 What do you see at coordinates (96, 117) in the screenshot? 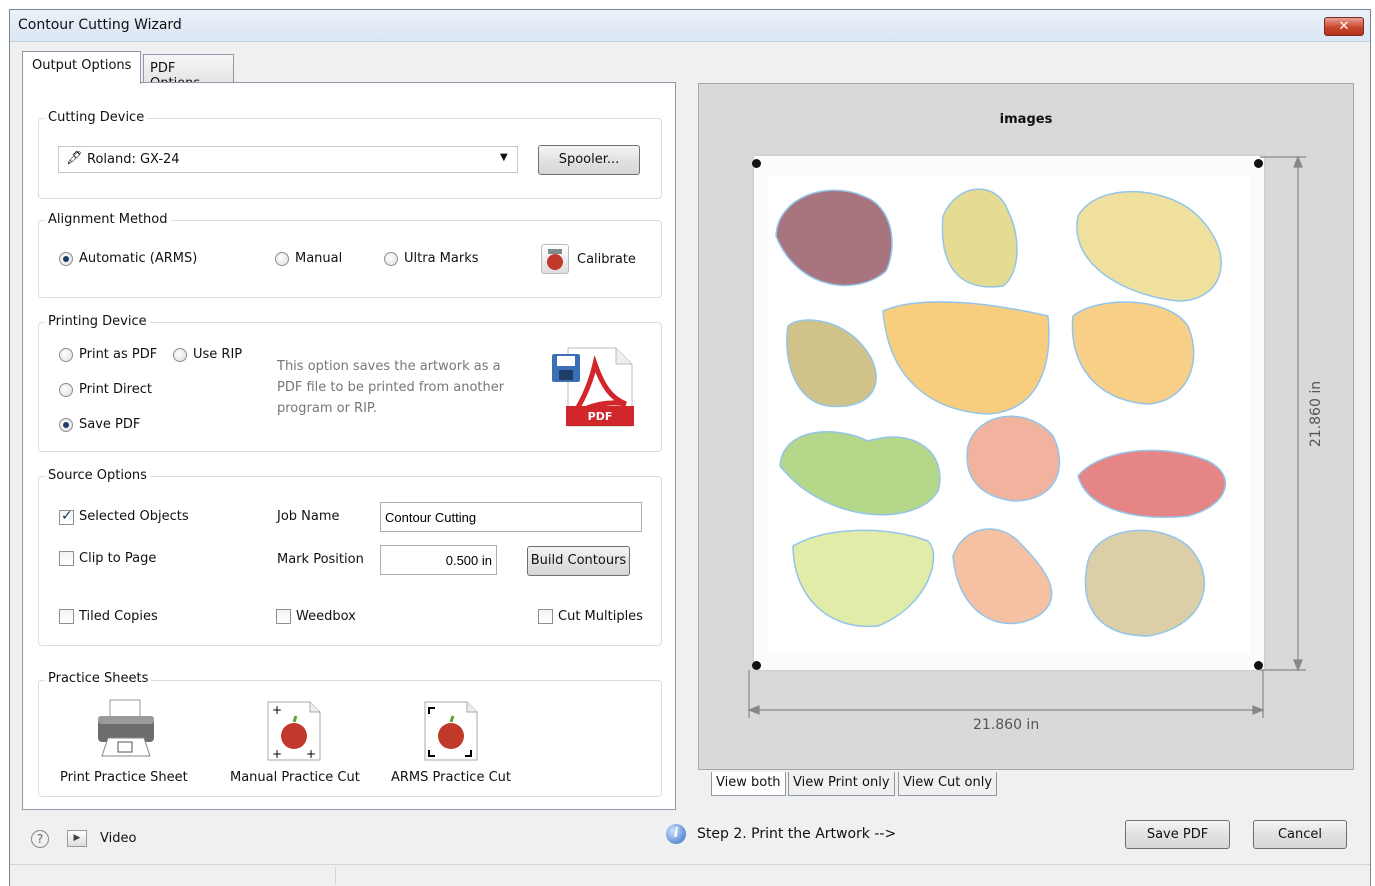
I see `cutting-device-label: Cutting Device` at bounding box center [96, 117].